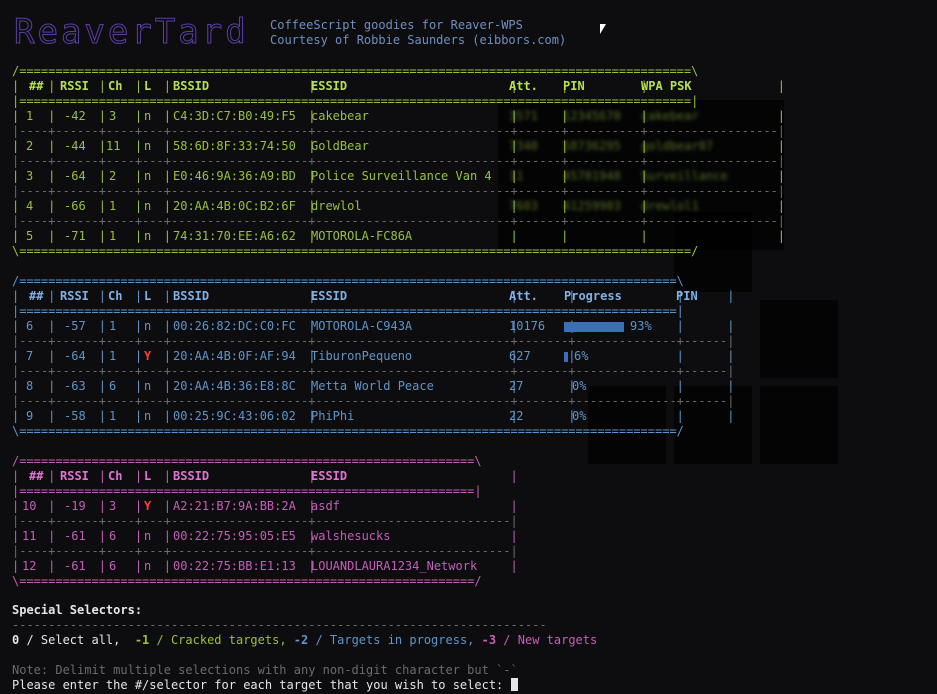  Describe the element at coordinates (666, 86) in the screenshot. I see `col-psk-header: WPA PSK` at that location.